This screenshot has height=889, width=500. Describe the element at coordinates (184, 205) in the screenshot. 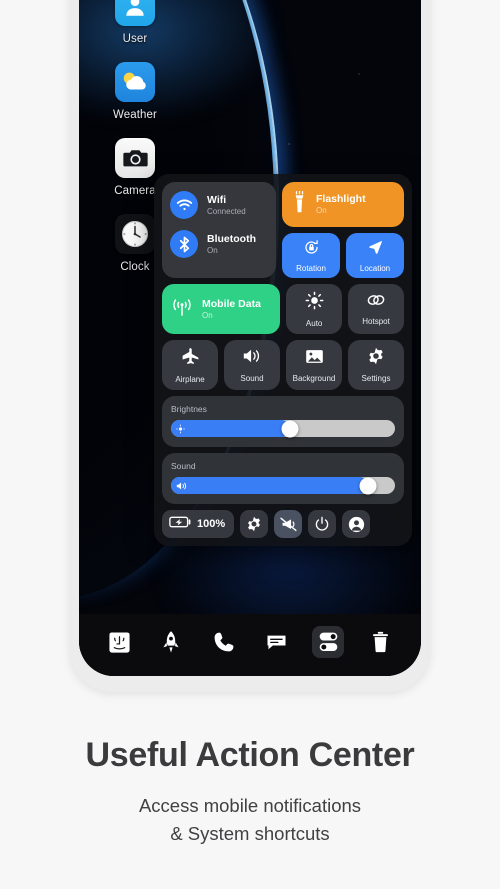

I see `wifi-icon` at that location.